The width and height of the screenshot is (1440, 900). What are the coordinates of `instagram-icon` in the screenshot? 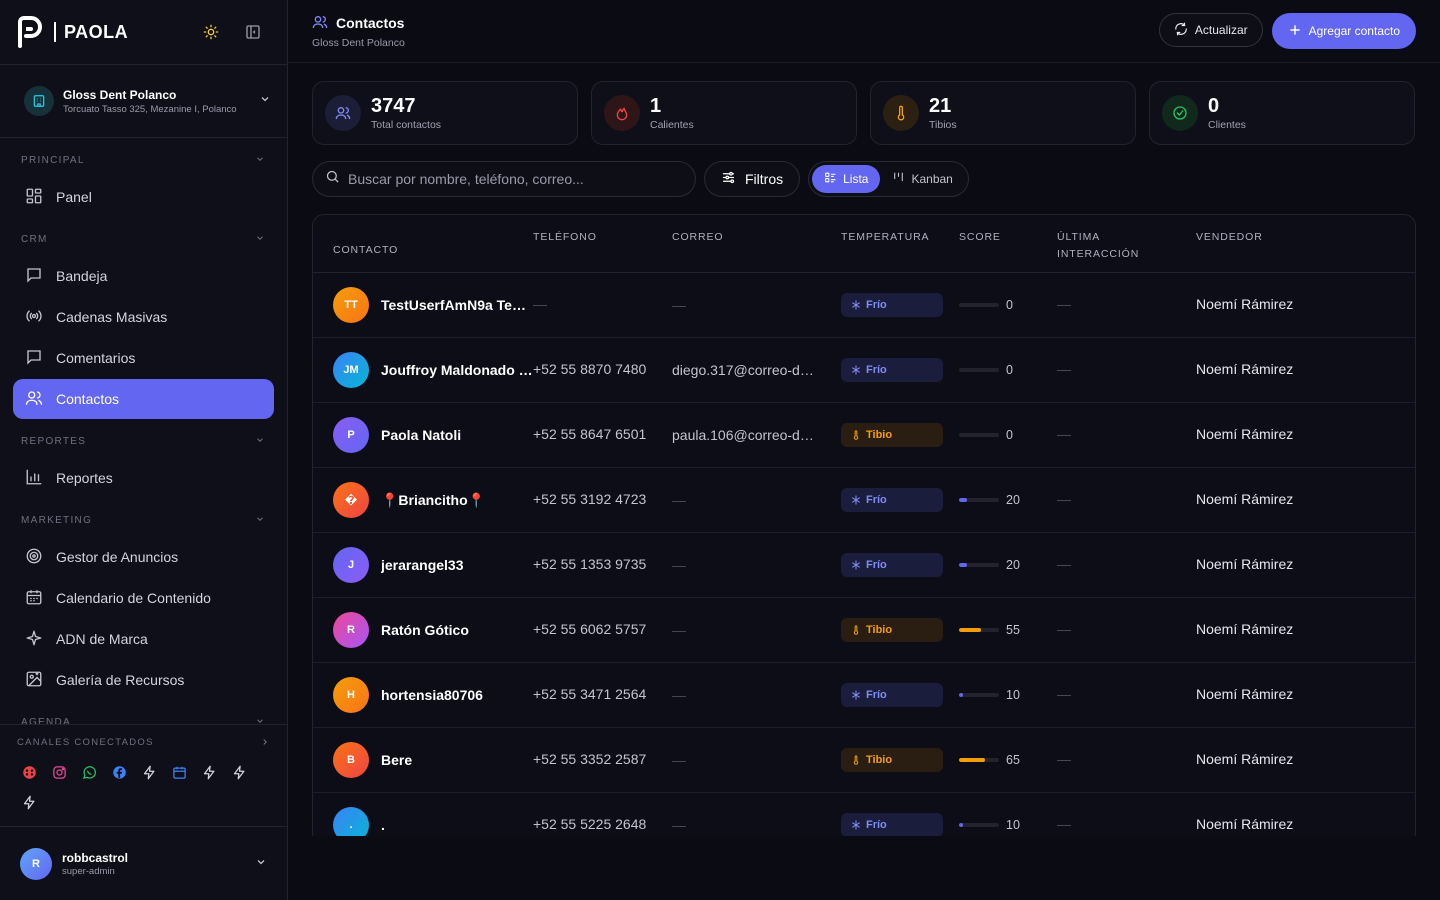 It's located at (59, 772).